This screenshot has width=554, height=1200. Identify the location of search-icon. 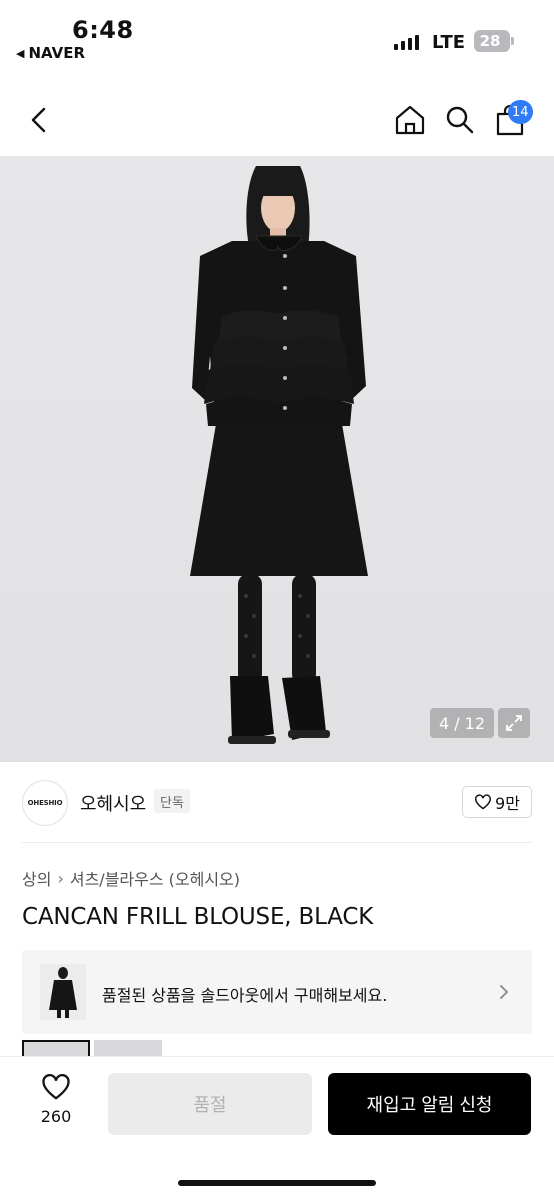
(460, 120).